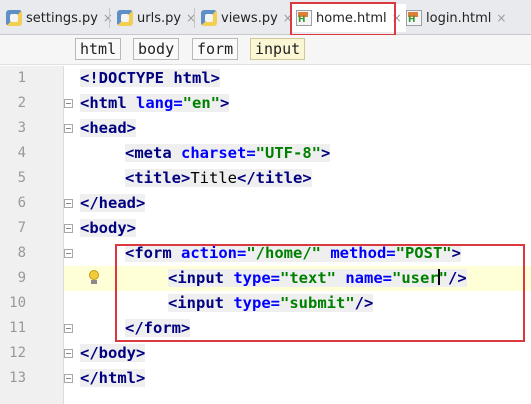 The height and width of the screenshot is (404, 531). I want to click on line-number: 10, so click(17, 303).